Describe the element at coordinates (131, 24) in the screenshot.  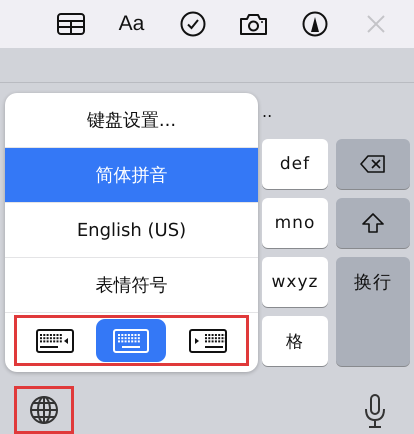
I see `text-format-button: Aa` at that location.